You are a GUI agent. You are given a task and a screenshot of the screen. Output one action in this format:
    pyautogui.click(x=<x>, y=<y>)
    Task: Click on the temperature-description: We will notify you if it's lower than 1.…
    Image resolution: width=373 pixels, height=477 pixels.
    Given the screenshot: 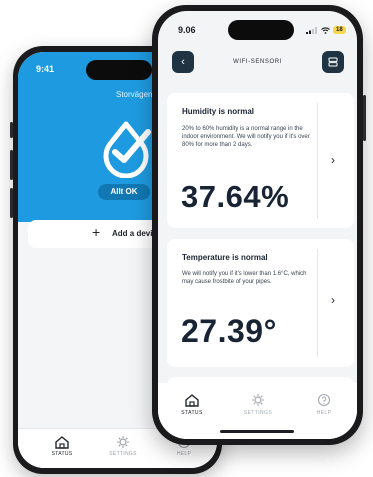 What is the action you would take?
    pyautogui.click(x=244, y=278)
    